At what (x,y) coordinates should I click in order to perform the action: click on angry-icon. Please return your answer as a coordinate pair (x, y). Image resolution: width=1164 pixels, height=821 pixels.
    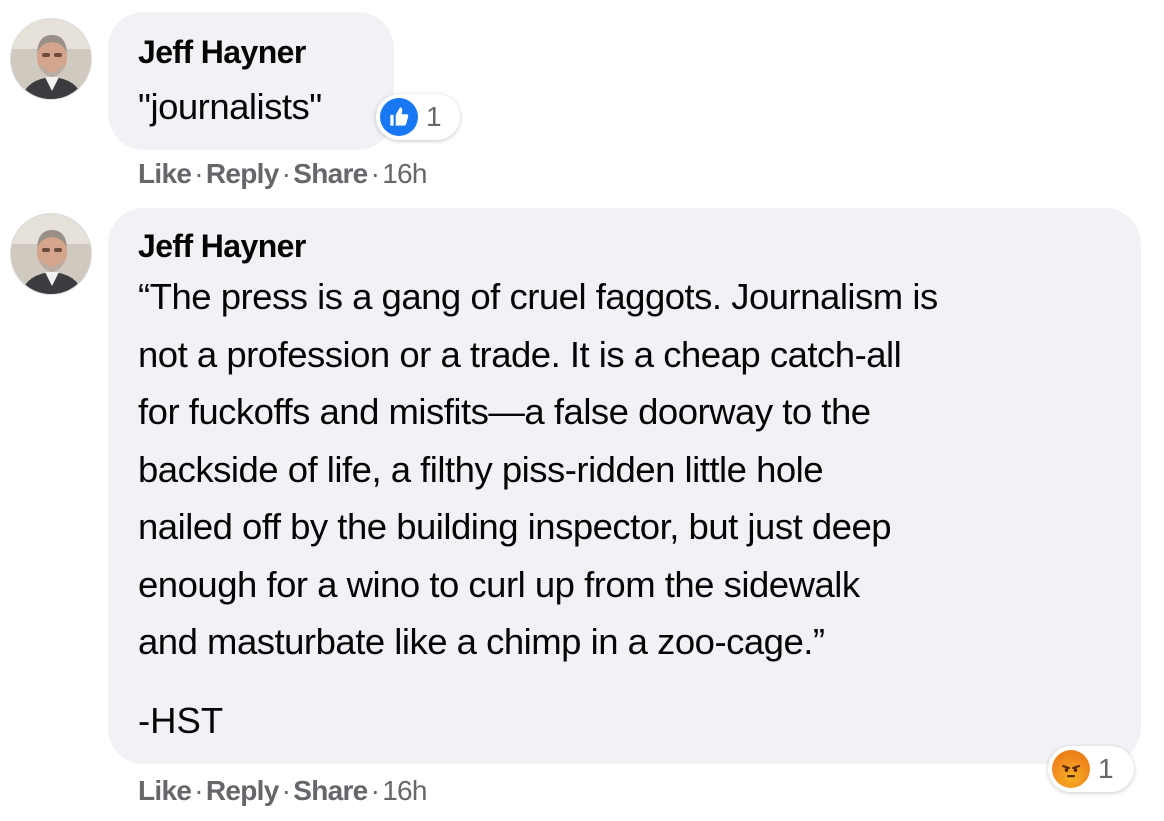
    Looking at the image, I should click on (1071, 769).